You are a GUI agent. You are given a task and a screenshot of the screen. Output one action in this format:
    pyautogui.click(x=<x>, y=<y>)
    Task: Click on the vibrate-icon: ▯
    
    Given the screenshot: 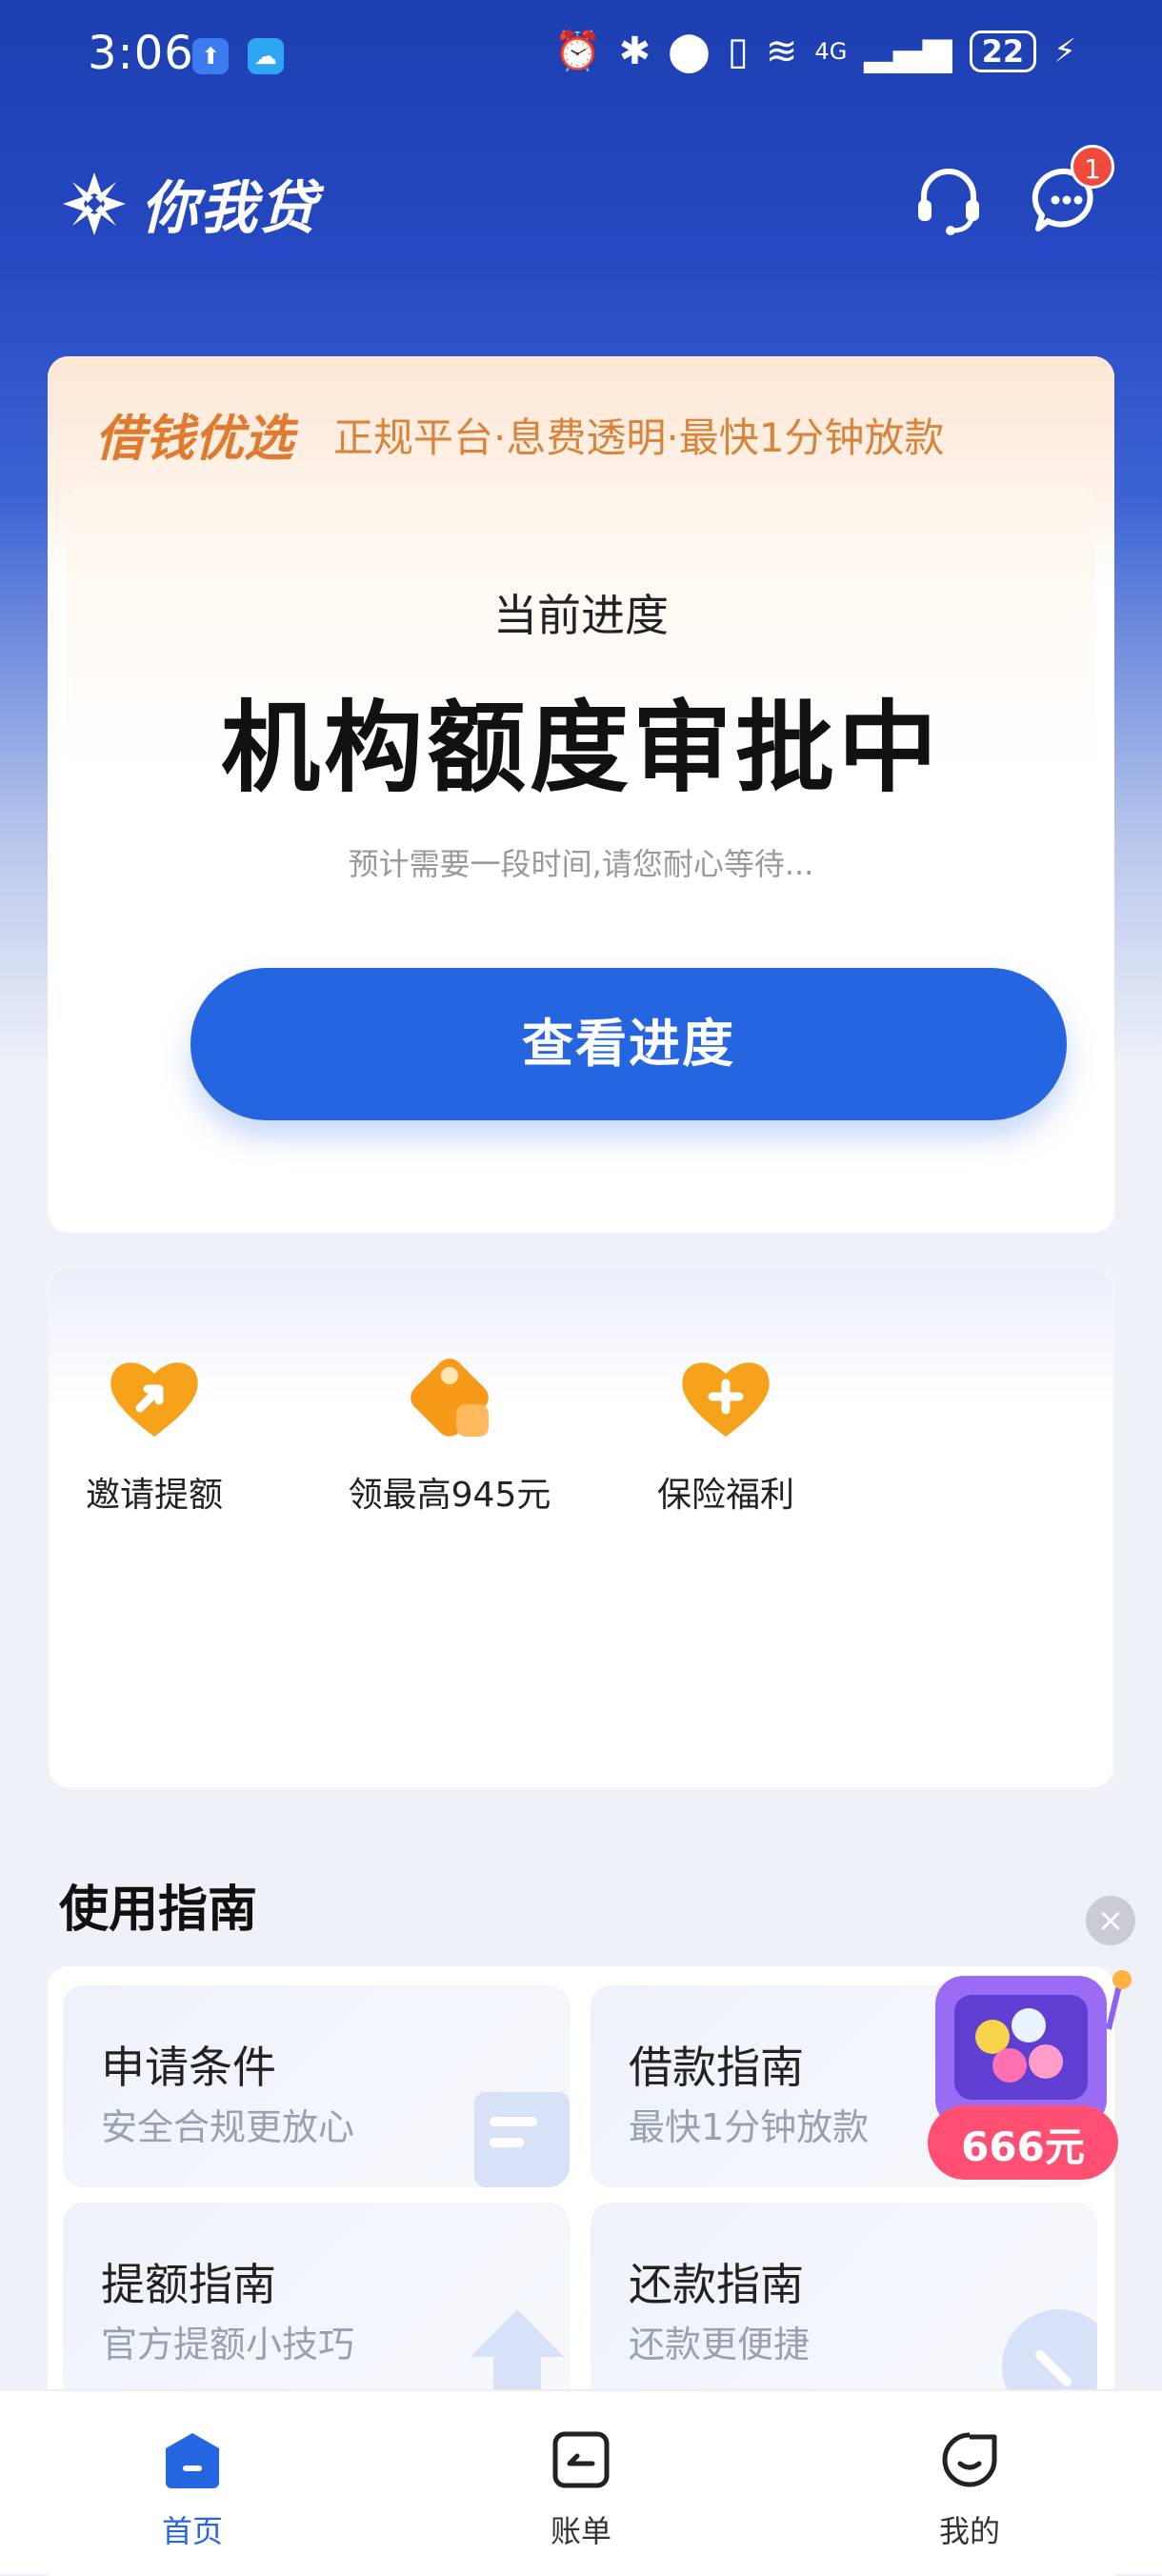 What is the action you would take?
    pyautogui.click(x=738, y=51)
    